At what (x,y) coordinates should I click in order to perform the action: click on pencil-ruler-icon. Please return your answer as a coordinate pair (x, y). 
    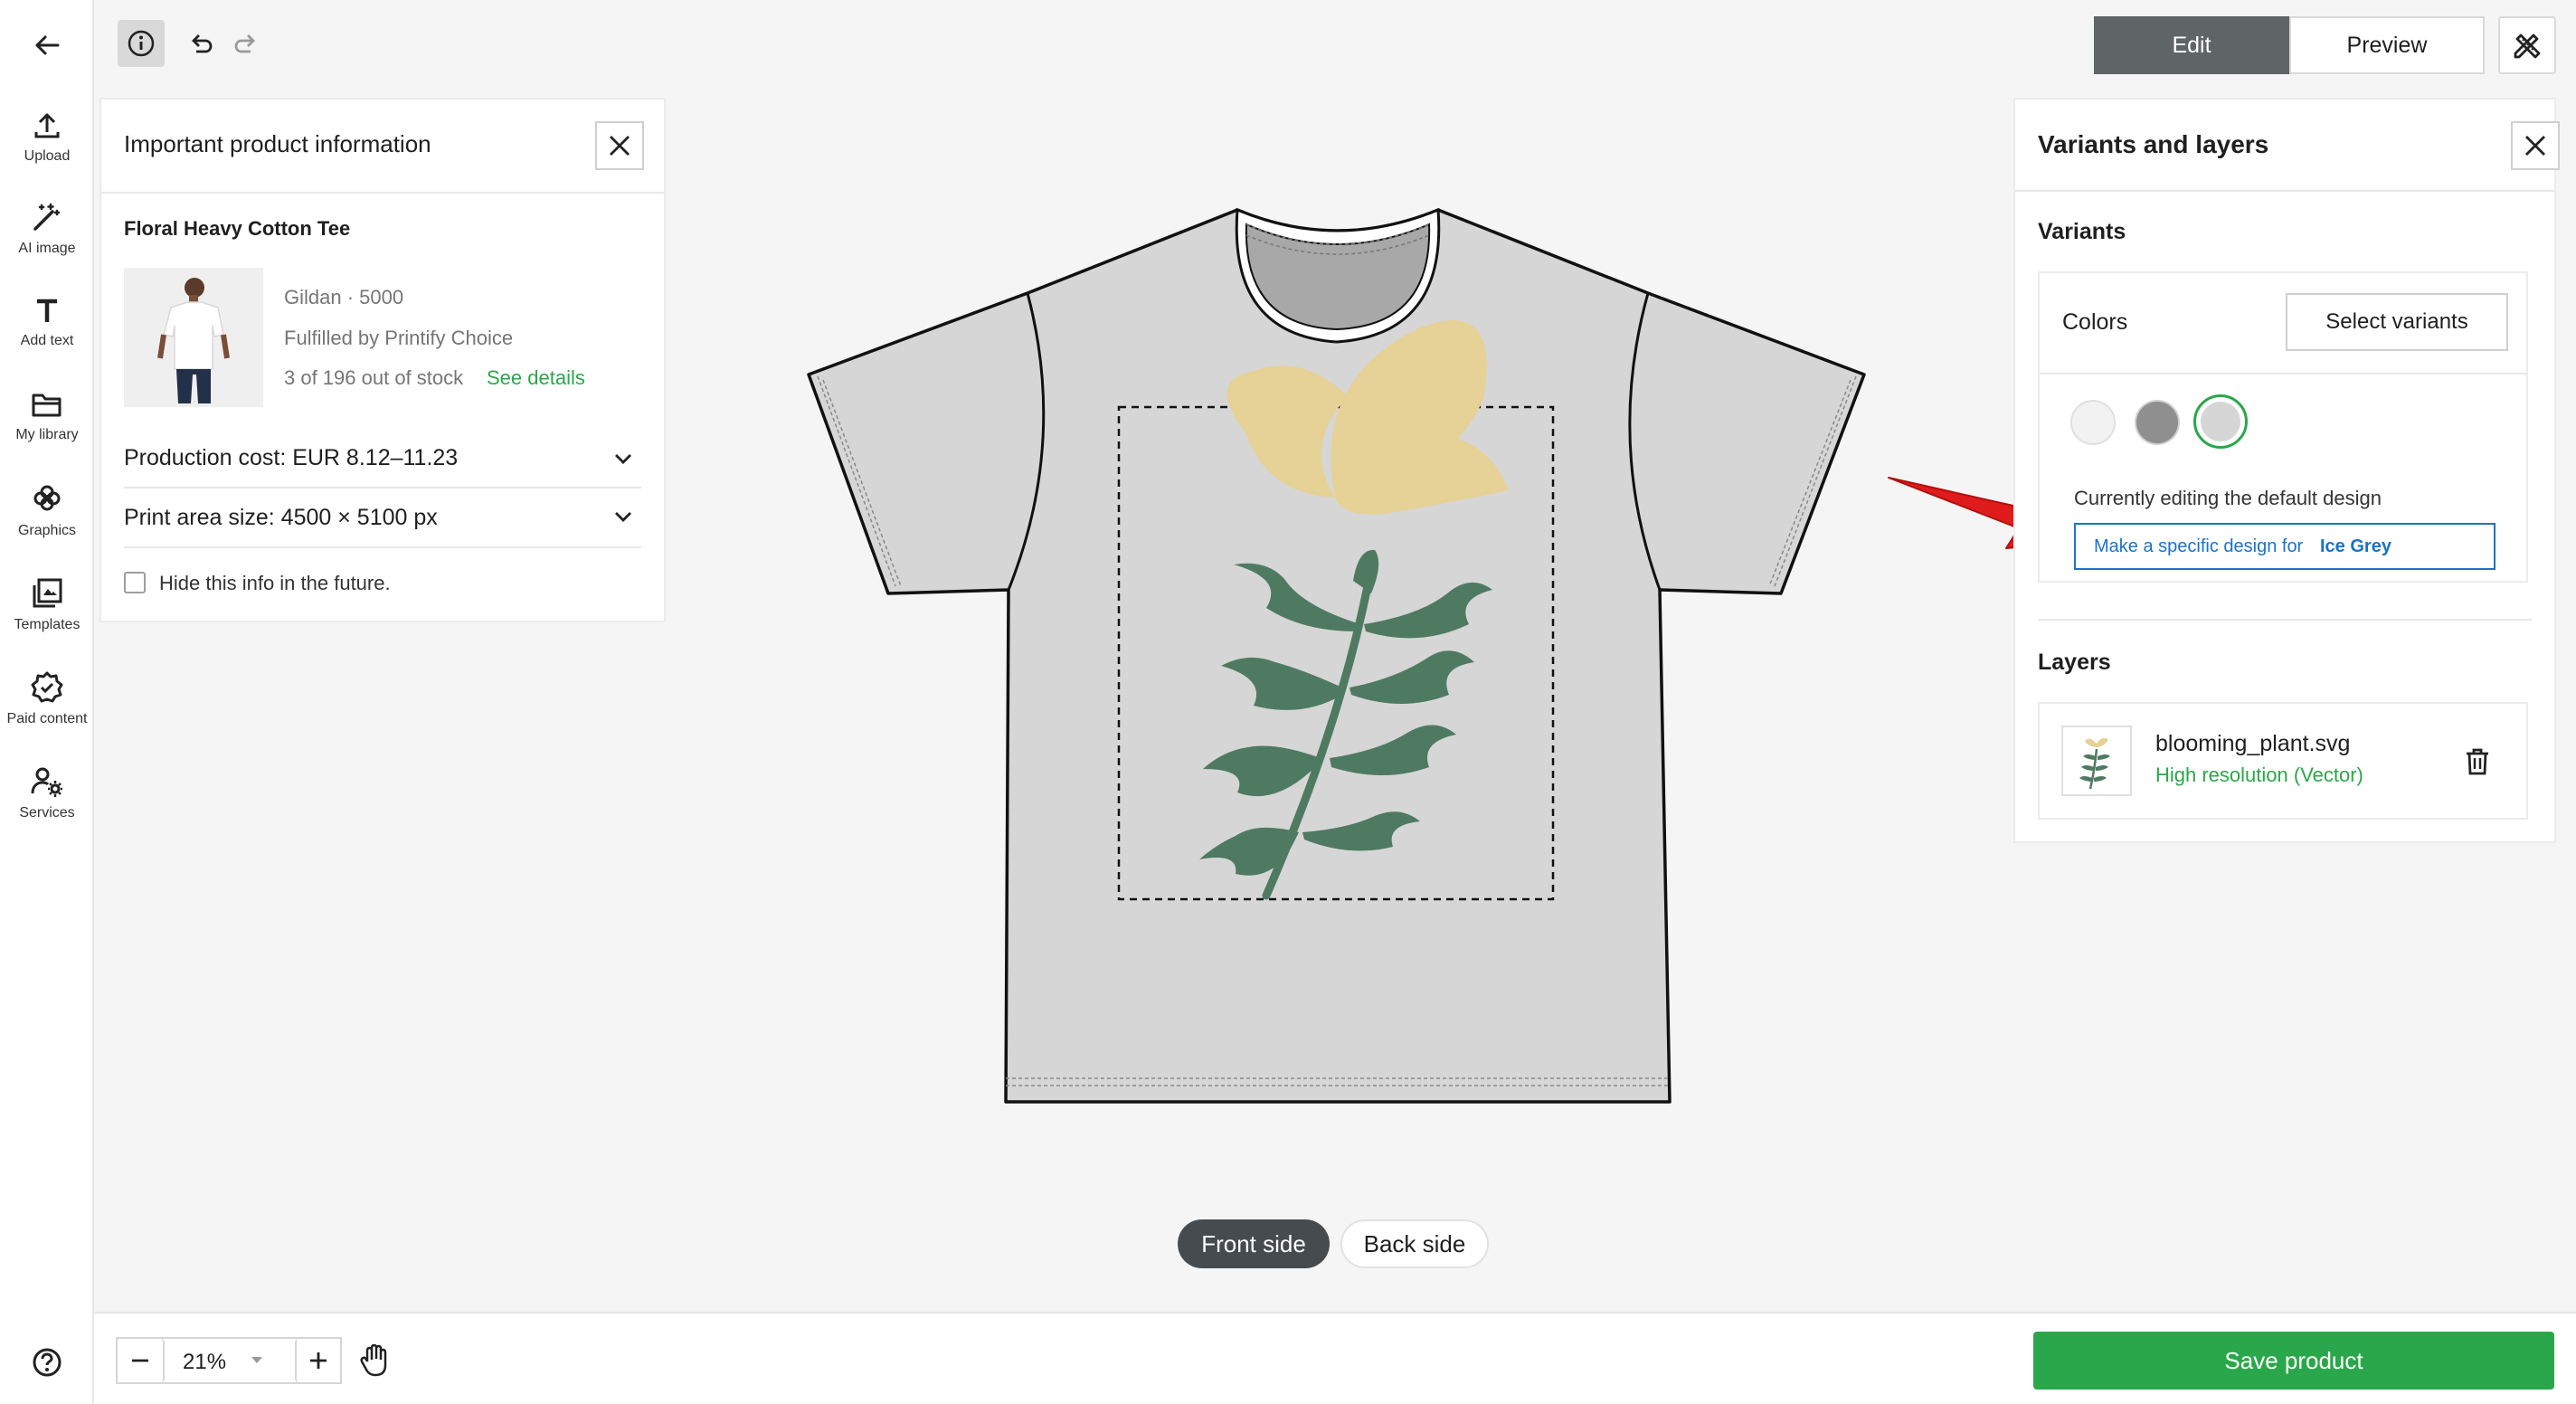
    Looking at the image, I should click on (2527, 46).